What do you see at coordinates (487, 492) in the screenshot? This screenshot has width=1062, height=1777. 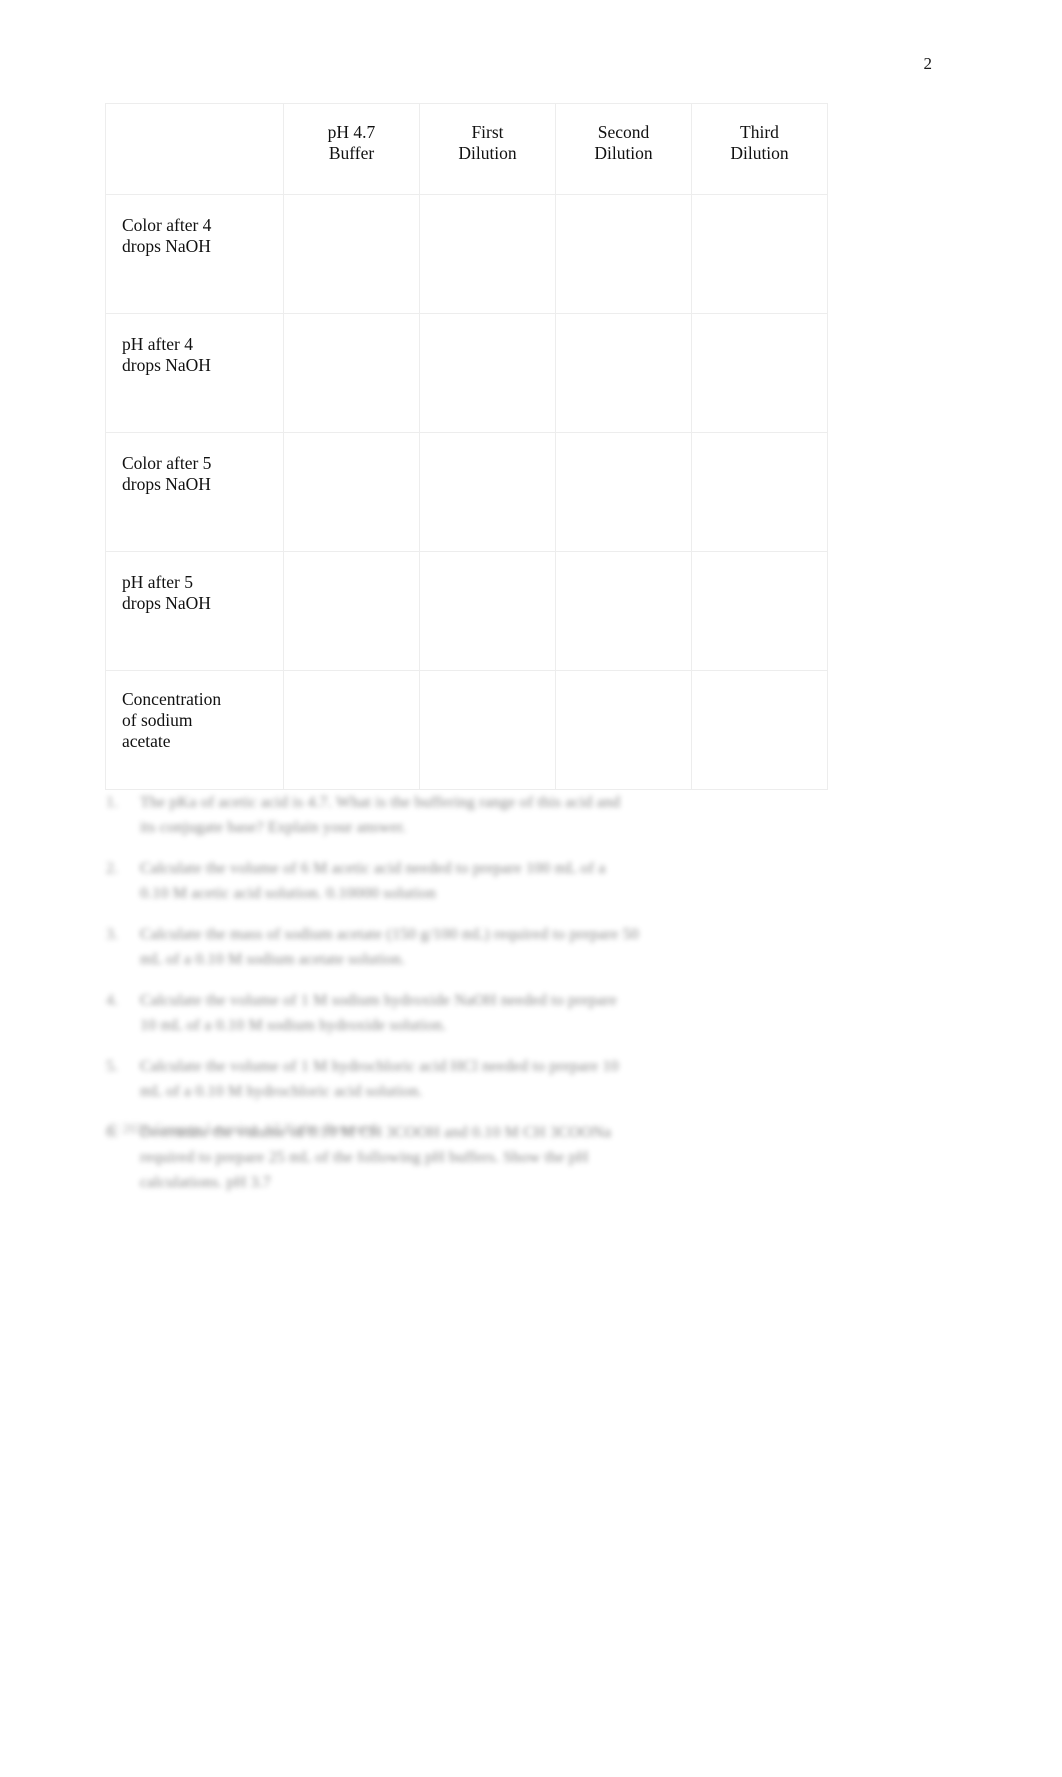 I see `cell-color5-first-dilution` at bounding box center [487, 492].